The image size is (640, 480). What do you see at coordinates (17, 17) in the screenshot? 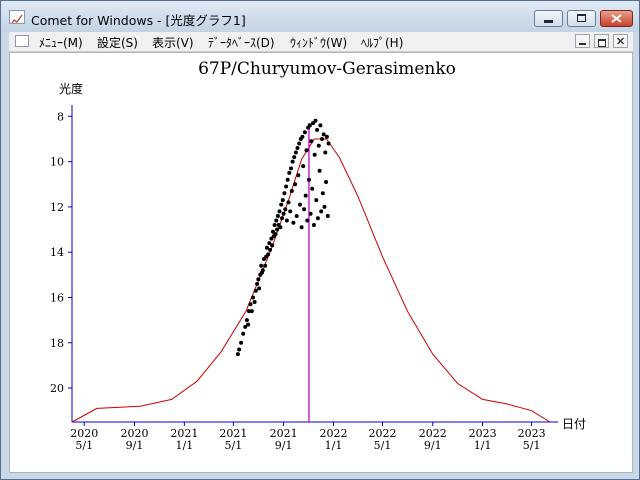
I see `graph-icon` at bounding box center [17, 17].